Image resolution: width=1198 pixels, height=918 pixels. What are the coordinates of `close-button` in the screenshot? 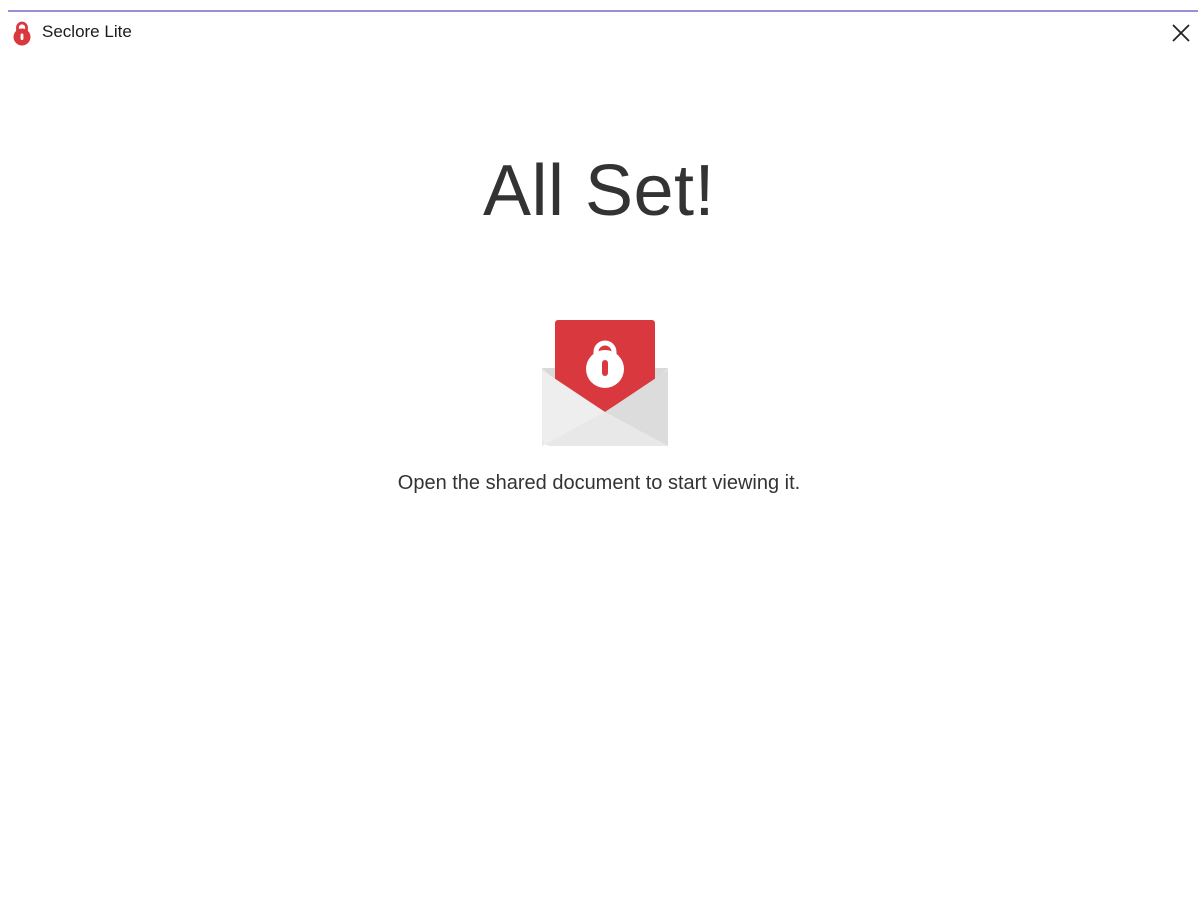 It's located at (1181, 33).